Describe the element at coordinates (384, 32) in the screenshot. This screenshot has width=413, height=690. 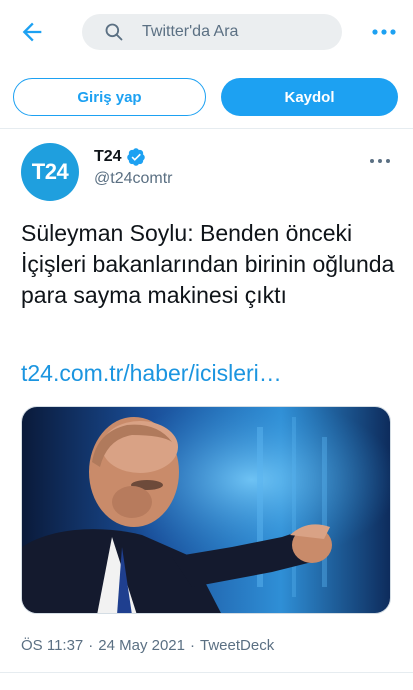
I see `more-icon` at that location.